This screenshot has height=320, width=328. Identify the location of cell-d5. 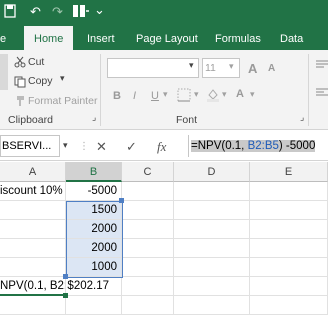
(212, 267).